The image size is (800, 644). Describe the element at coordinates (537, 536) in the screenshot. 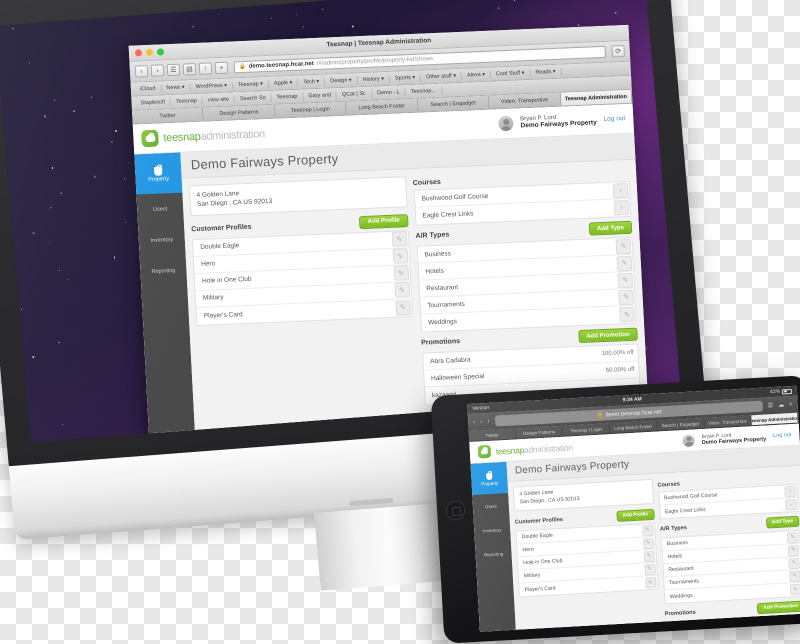

I see `list-item-label: Double Eagle` at that location.